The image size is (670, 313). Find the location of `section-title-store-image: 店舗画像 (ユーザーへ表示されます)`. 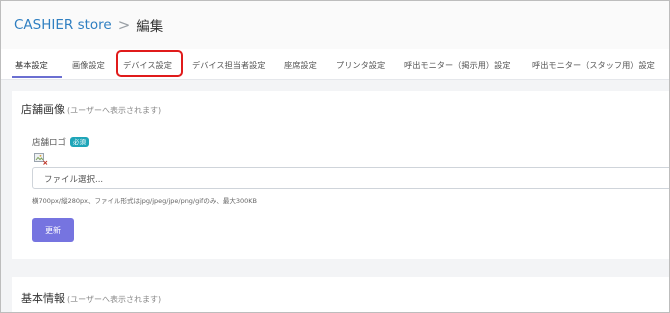

section-title-store-image: 店舗画像 (ユーザーへ表示されます) is located at coordinates (91, 109).